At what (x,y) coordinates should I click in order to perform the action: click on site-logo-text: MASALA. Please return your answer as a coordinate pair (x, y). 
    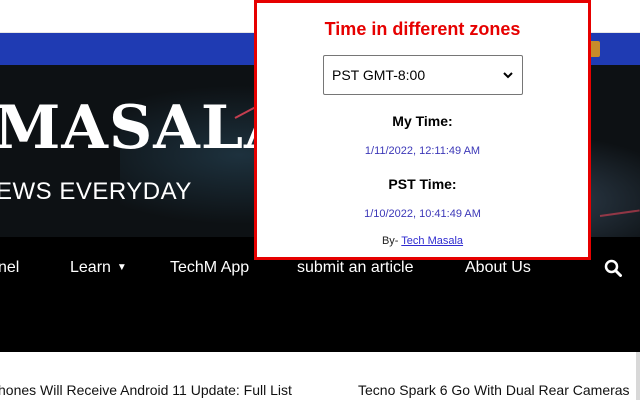
    Looking at the image, I should click on (146, 128).